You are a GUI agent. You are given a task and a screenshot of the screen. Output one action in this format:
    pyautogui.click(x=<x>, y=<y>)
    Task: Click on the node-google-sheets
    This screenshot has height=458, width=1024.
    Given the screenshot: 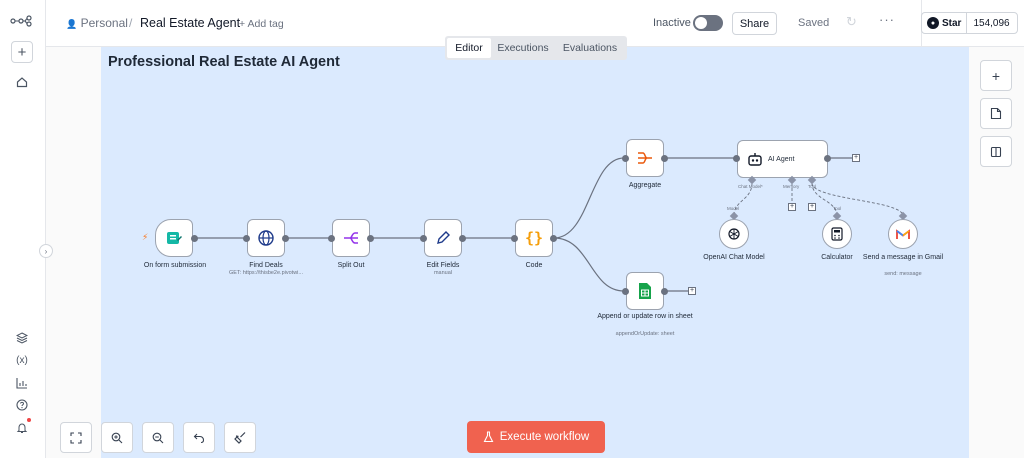 What is the action you would take?
    pyautogui.click(x=645, y=291)
    